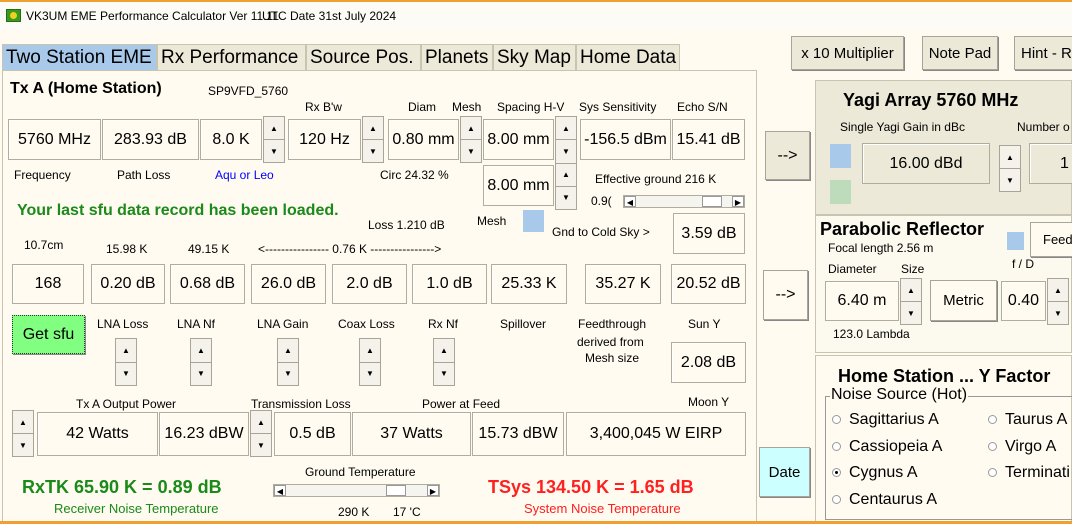  What do you see at coordinates (54, 139) in the screenshot?
I see `frequency-field: 5760 MHz` at bounding box center [54, 139].